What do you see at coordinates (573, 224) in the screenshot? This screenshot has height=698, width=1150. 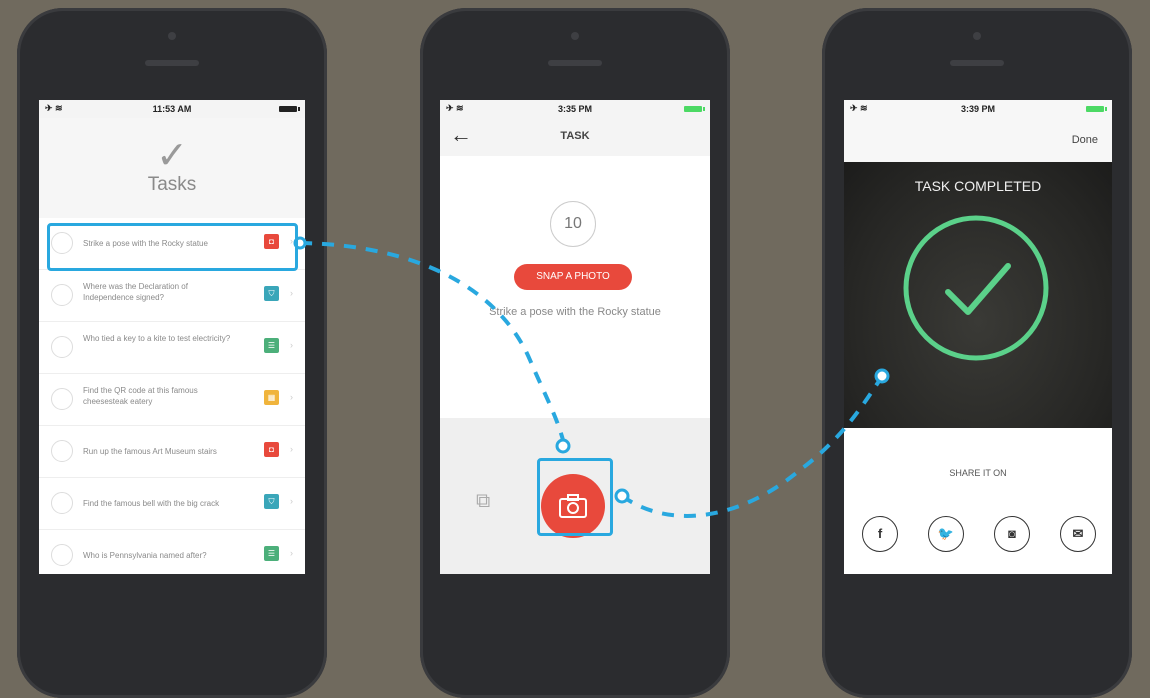 I see `counter-badge: 10` at bounding box center [573, 224].